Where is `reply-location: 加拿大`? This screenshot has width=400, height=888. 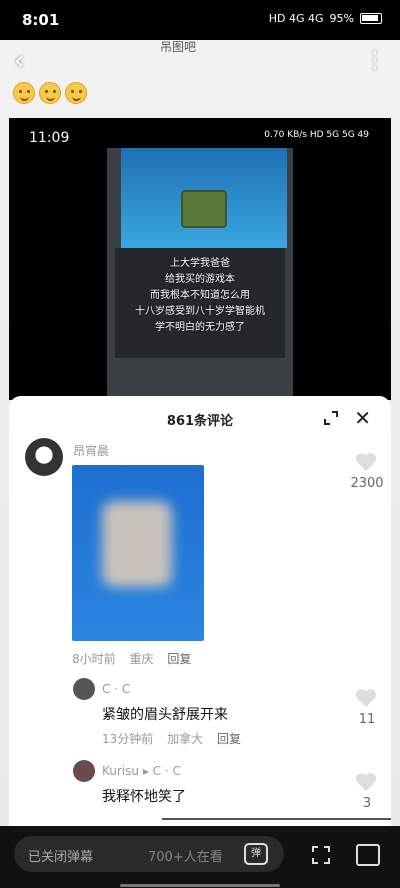 reply-location: 加拿大 is located at coordinates (185, 739).